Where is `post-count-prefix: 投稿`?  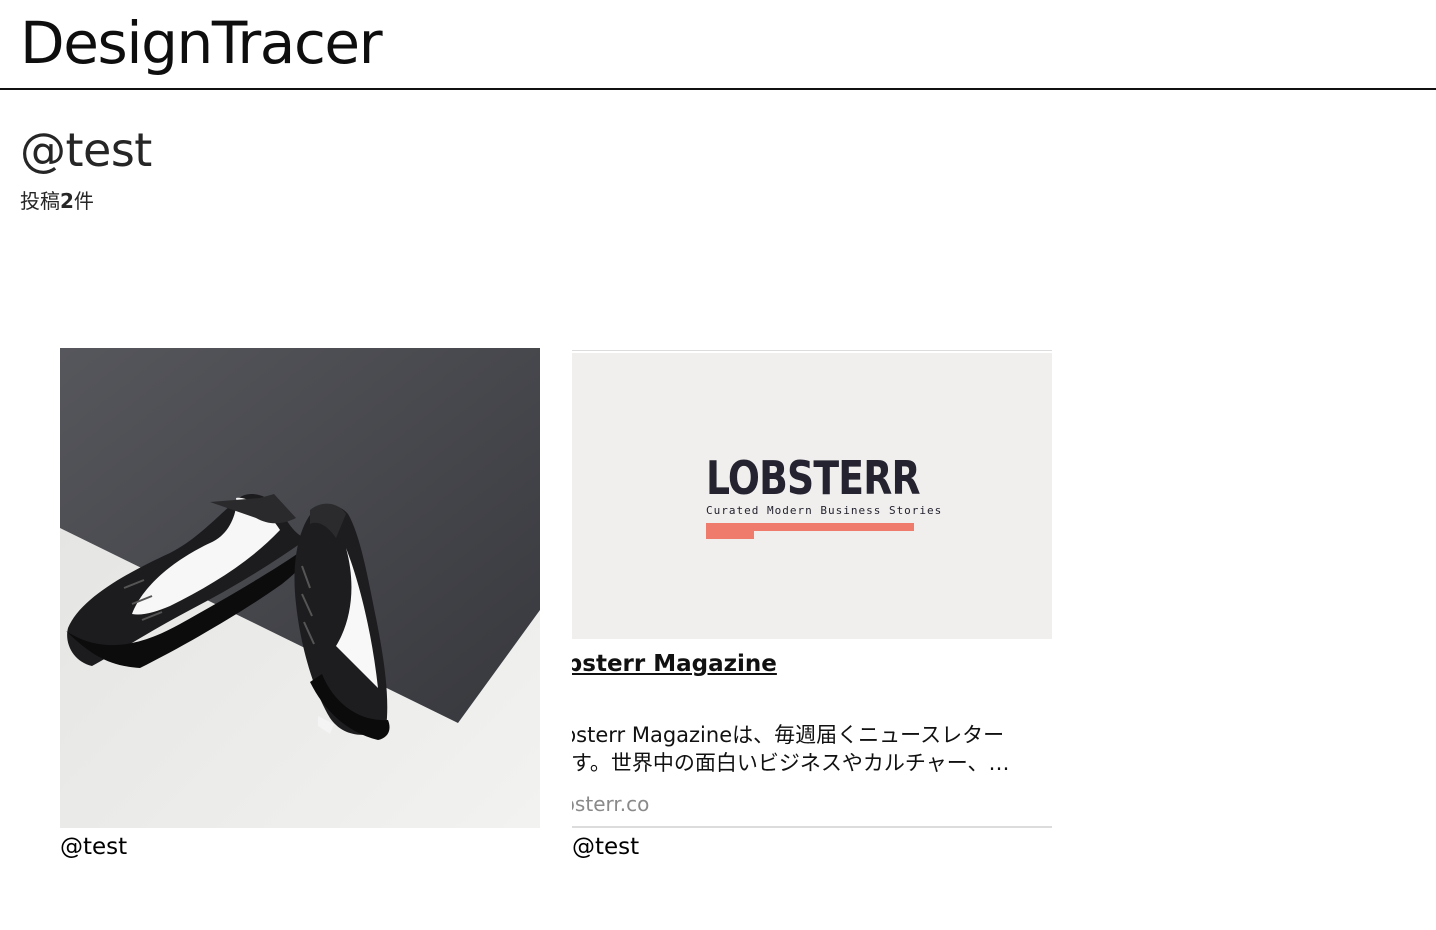 post-count-prefix: 投稿 is located at coordinates (40, 201).